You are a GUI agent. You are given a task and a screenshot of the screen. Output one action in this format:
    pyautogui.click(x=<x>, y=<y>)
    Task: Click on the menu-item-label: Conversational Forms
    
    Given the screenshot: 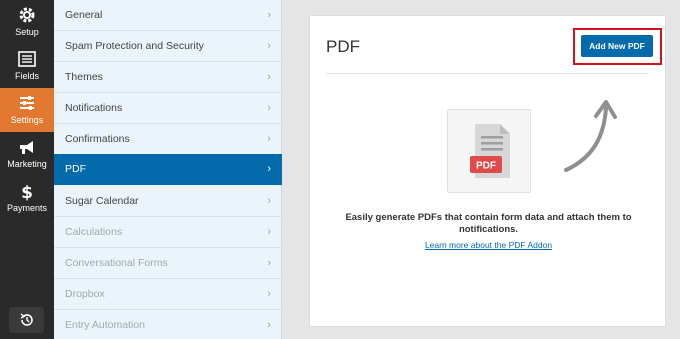 What is the action you would take?
    pyautogui.click(x=116, y=263)
    